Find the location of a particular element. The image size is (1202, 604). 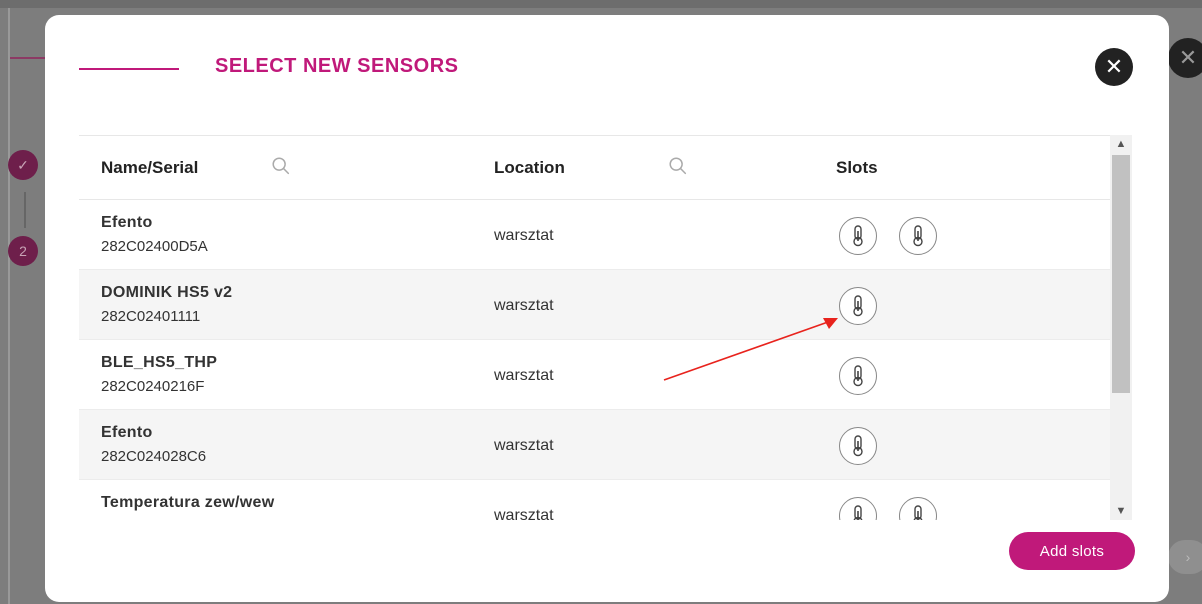

close-button: ✕ is located at coordinates (1114, 67).